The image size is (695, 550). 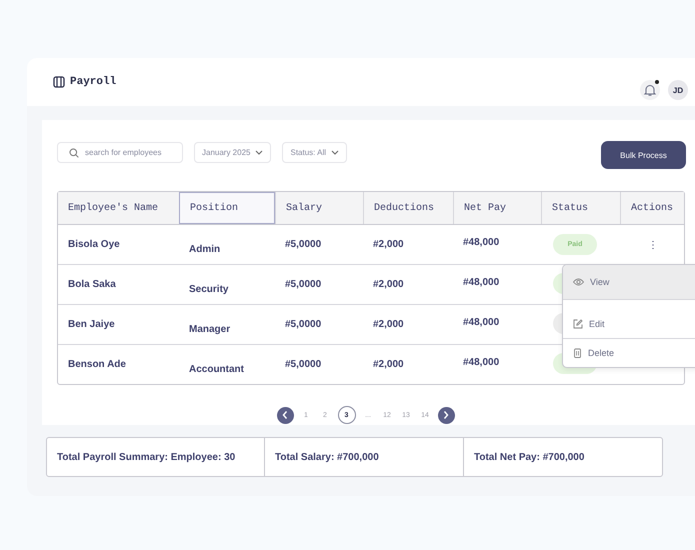 I want to click on previous-page-button, so click(x=285, y=415).